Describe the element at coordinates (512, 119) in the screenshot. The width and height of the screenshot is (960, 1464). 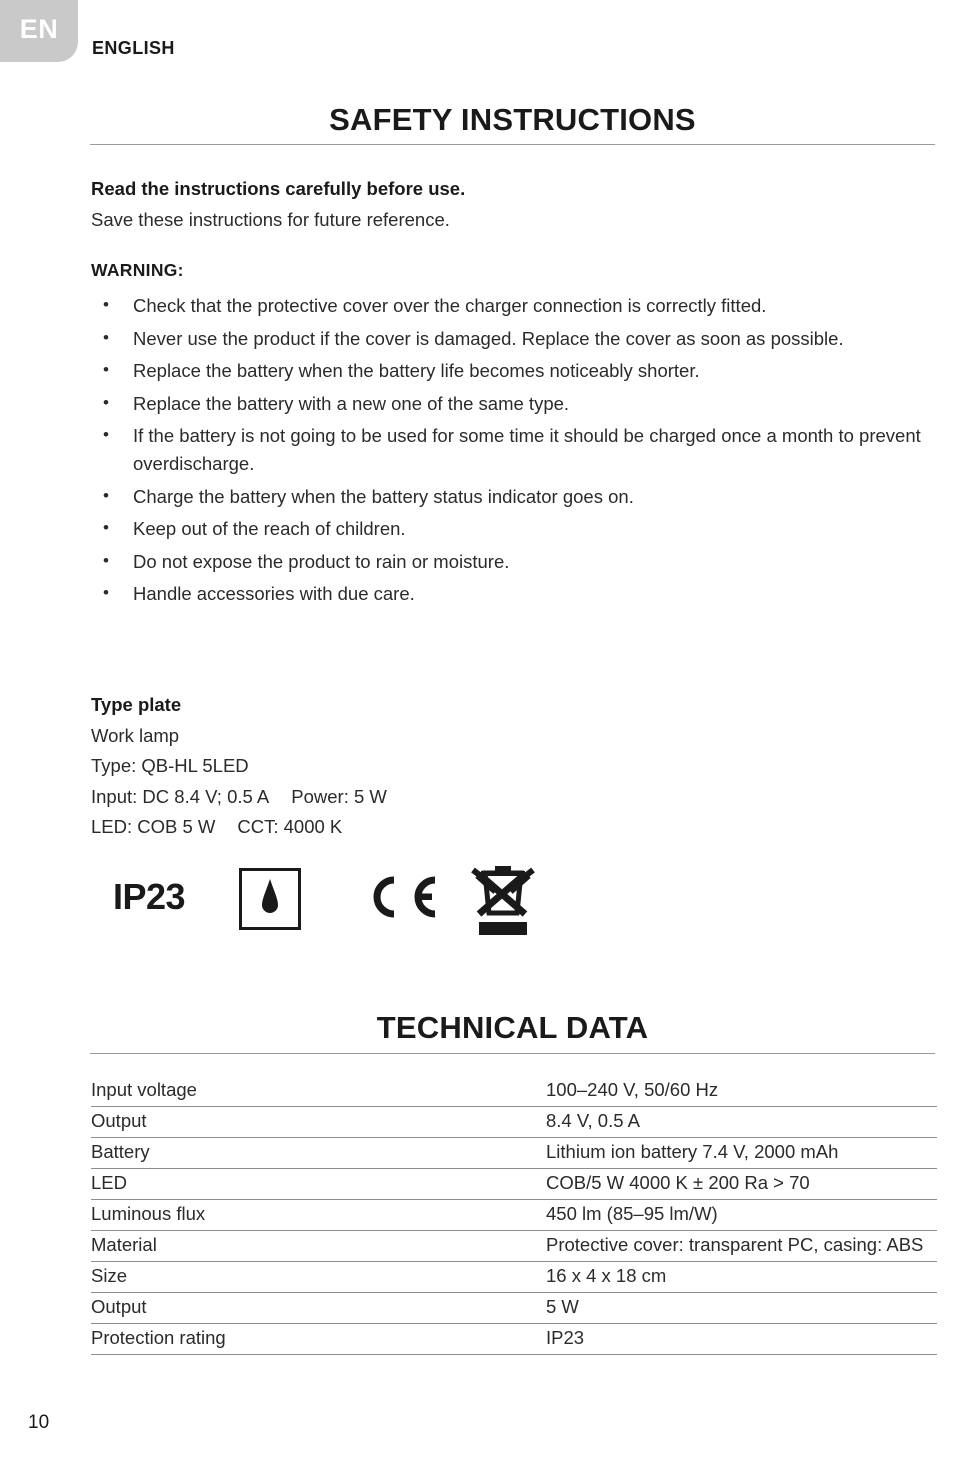
I see `safety-instructions-title: SAFETY INSTRUCTIONS` at that location.